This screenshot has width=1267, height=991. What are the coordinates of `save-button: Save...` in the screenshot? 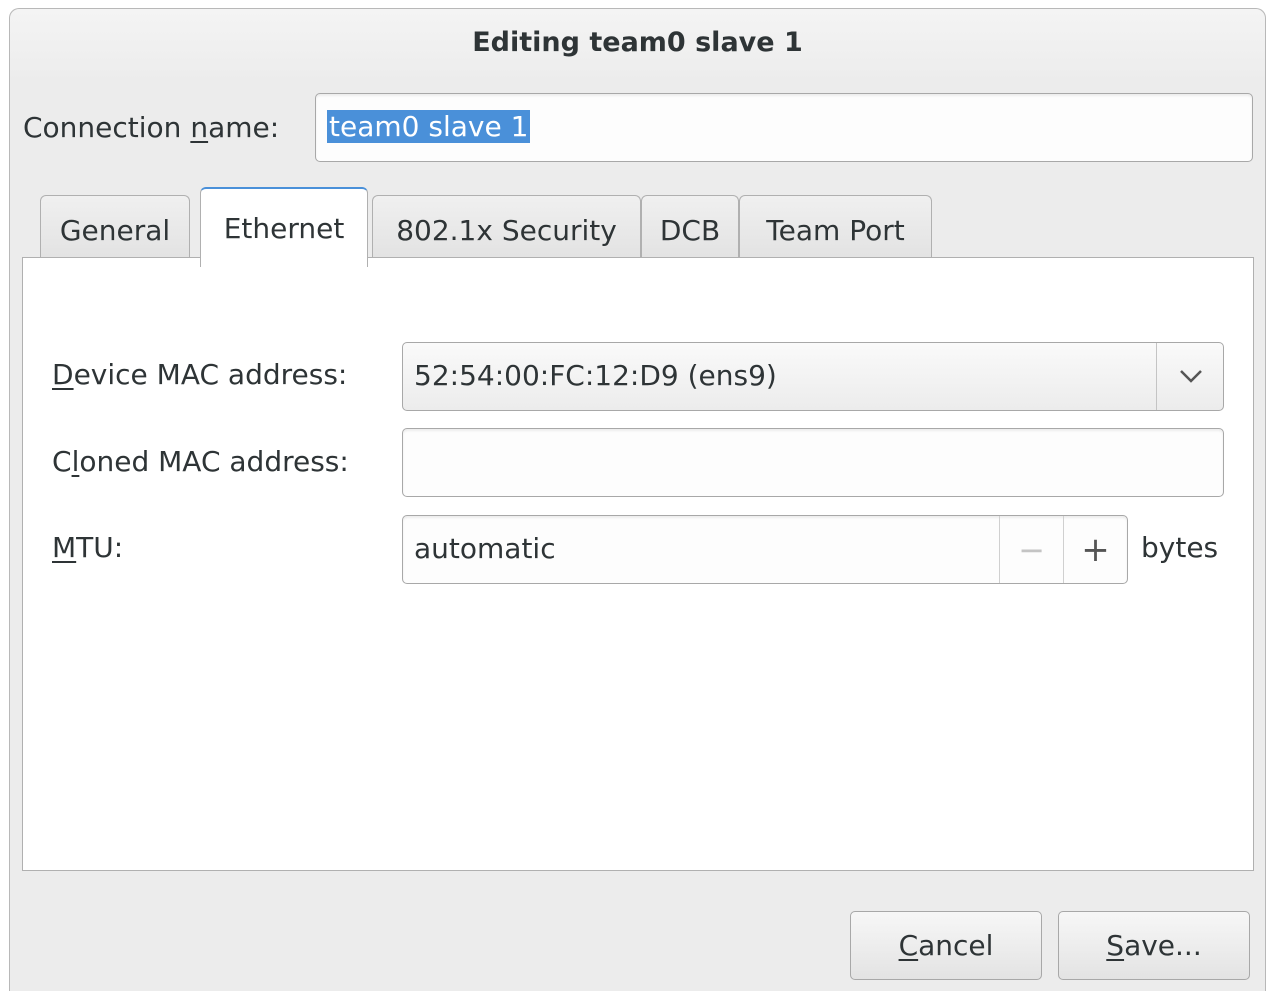 It's located at (1154, 945).